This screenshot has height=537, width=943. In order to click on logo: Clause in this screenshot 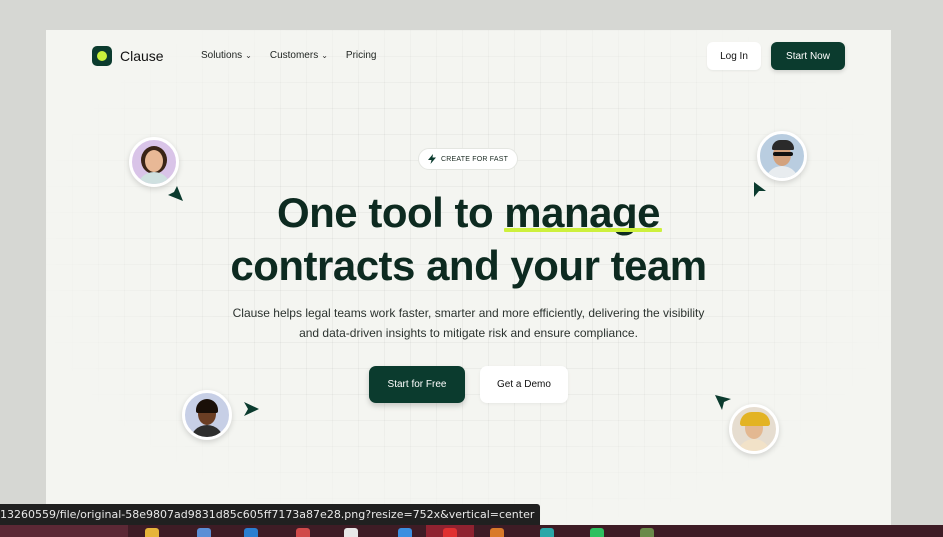, I will do `click(128, 56)`.